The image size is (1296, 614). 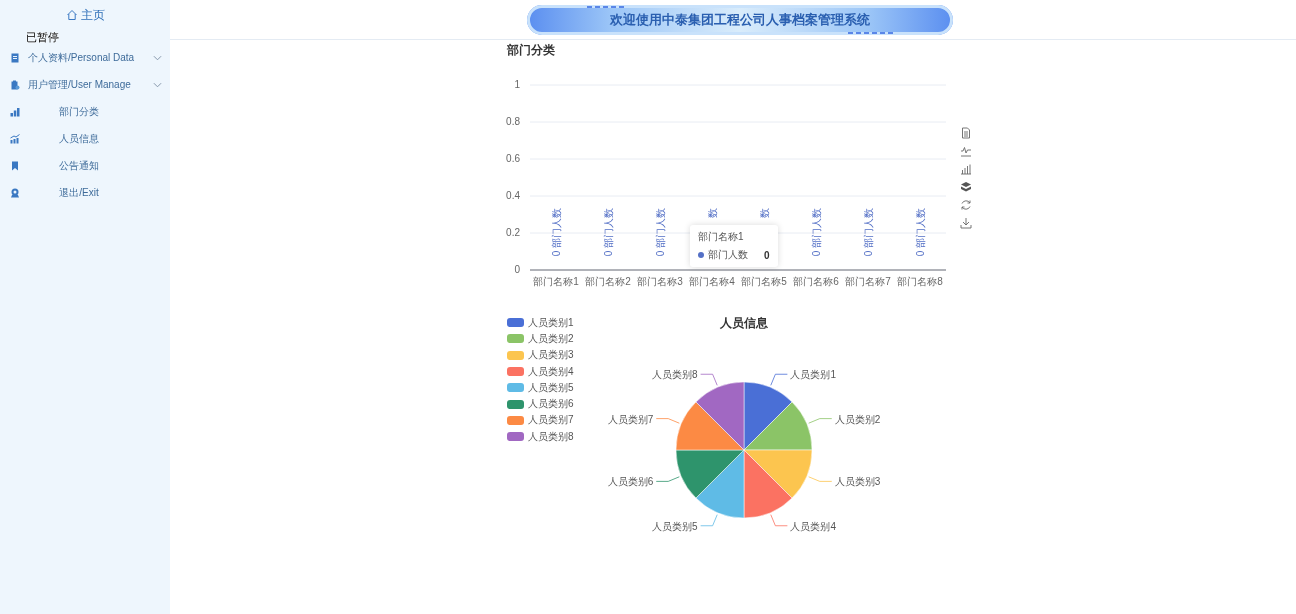 I want to click on chart-title: 部门分类, so click(x=531, y=50).